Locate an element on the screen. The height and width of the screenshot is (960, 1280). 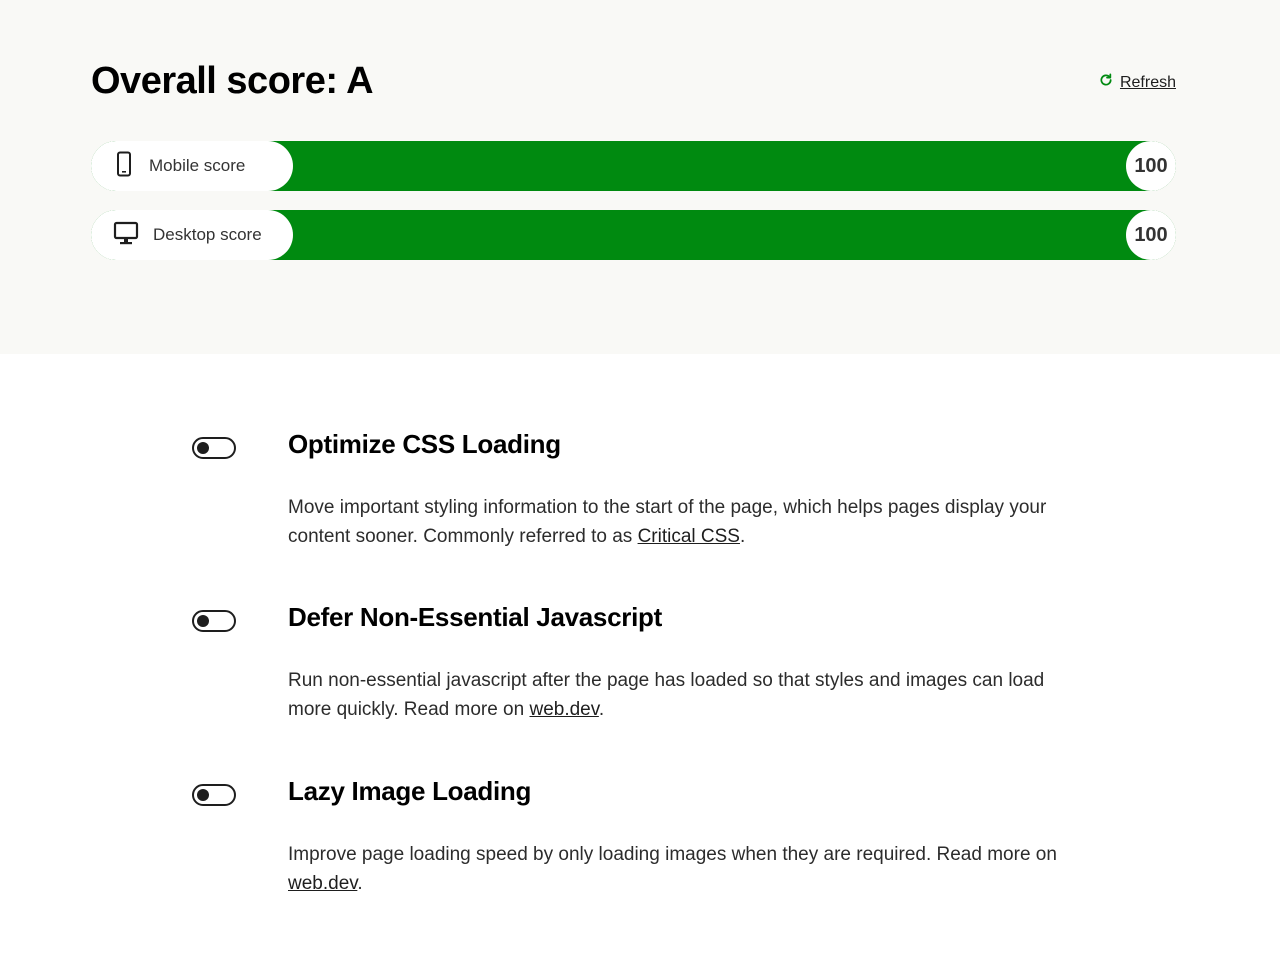
desktop-monitor-icon is located at coordinates (126, 235).